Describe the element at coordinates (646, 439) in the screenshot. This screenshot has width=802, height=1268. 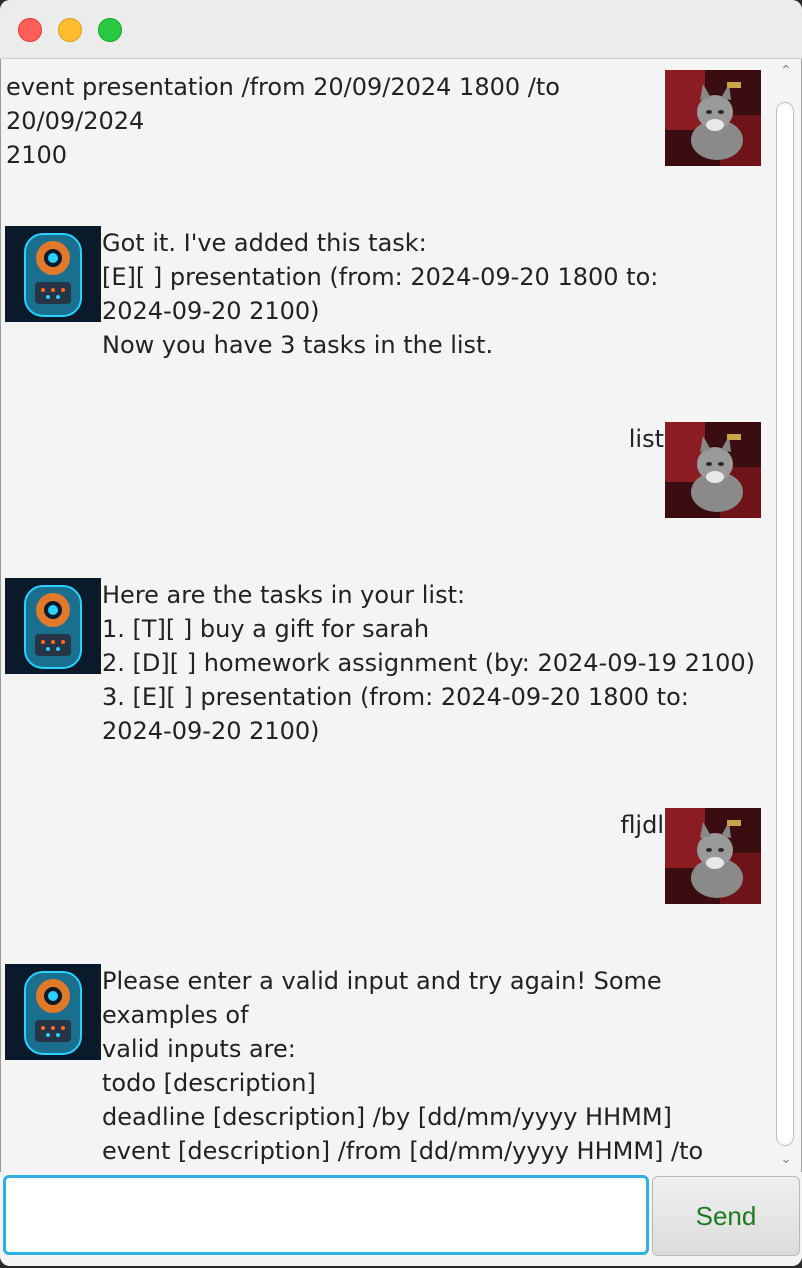
I see `user-message-text: list` at that location.